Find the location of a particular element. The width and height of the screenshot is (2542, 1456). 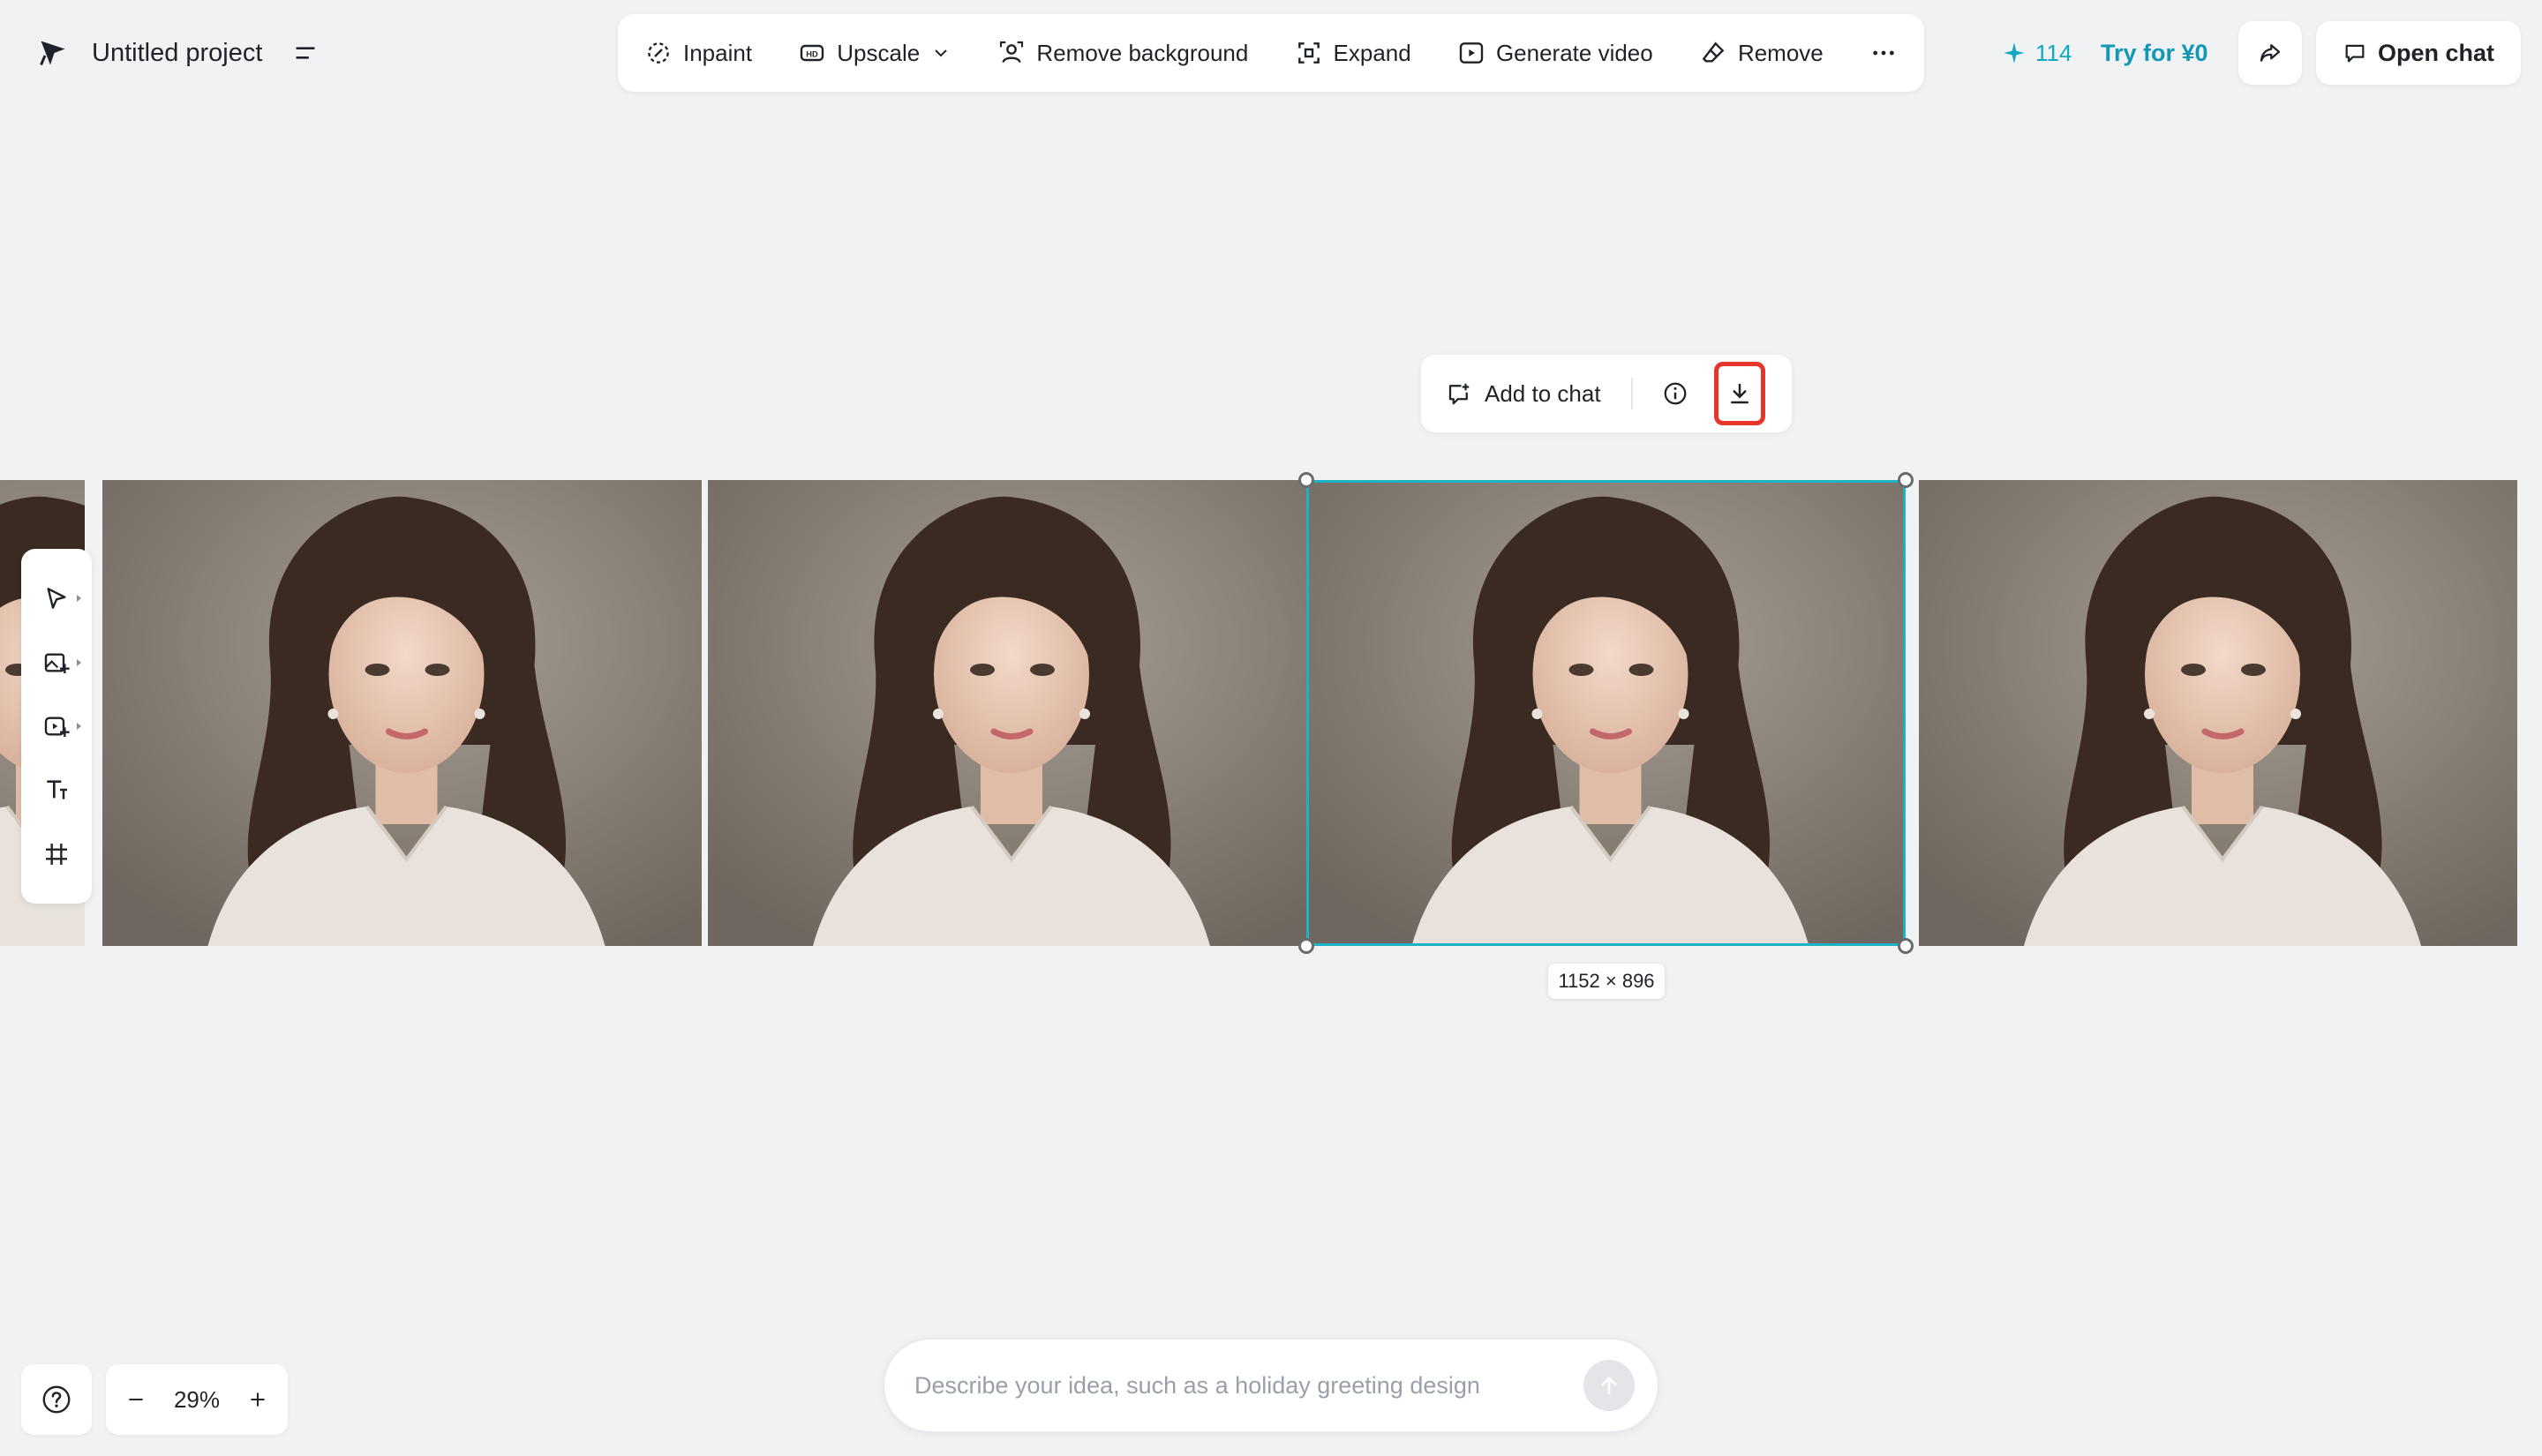

remove-background-button: Remove background is located at coordinates (1122, 52).